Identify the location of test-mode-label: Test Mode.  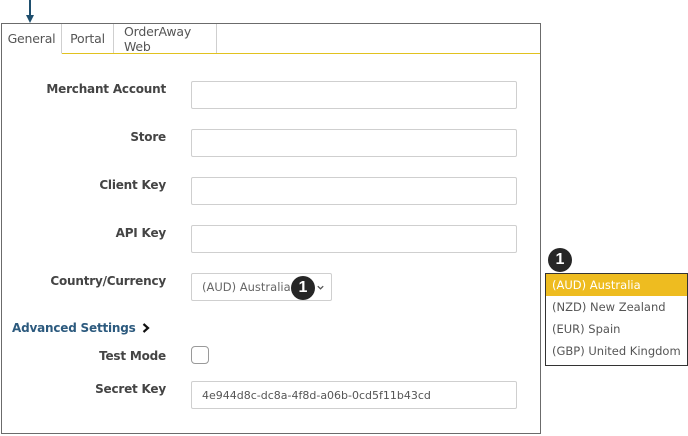
(132, 356).